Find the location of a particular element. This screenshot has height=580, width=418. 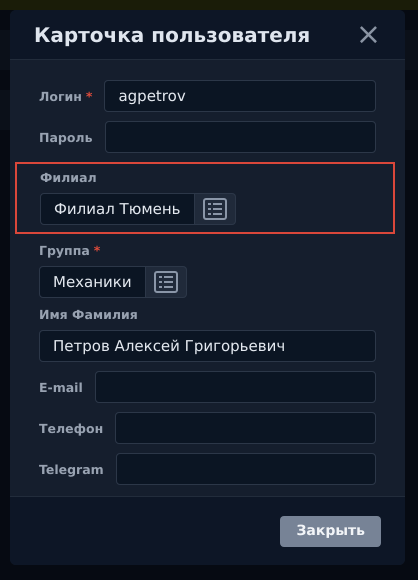

field-label: Логин * is located at coordinates (65, 96).